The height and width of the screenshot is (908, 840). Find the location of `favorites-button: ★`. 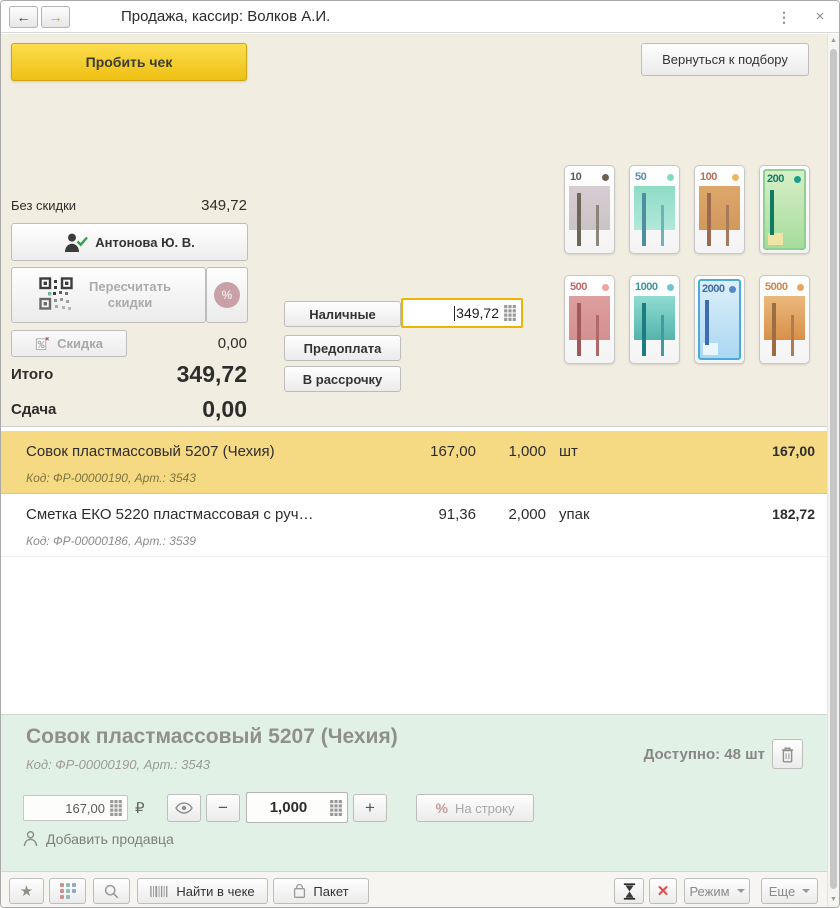

favorites-button: ★ is located at coordinates (26, 891).